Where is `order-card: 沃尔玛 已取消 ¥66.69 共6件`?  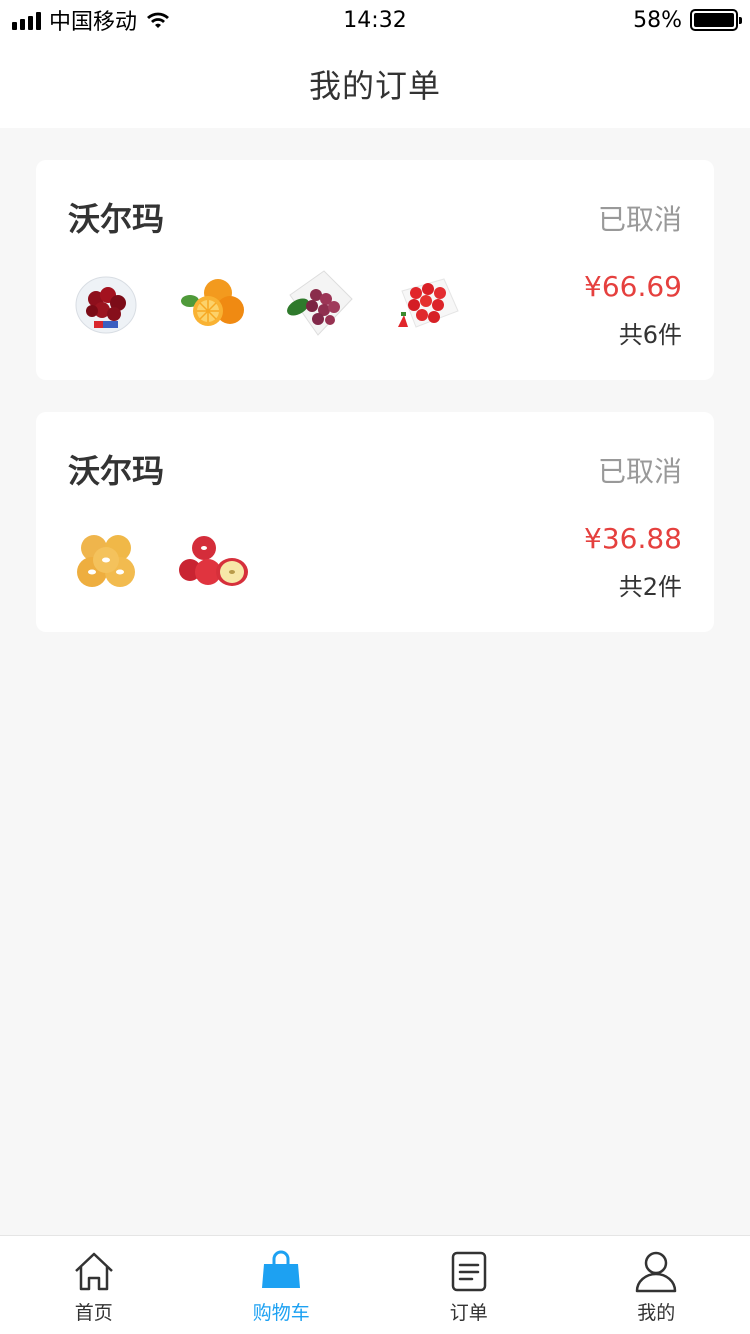
order-card: 沃尔玛 已取消 ¥66.69 共6件 is located at coordinates (375, 270).